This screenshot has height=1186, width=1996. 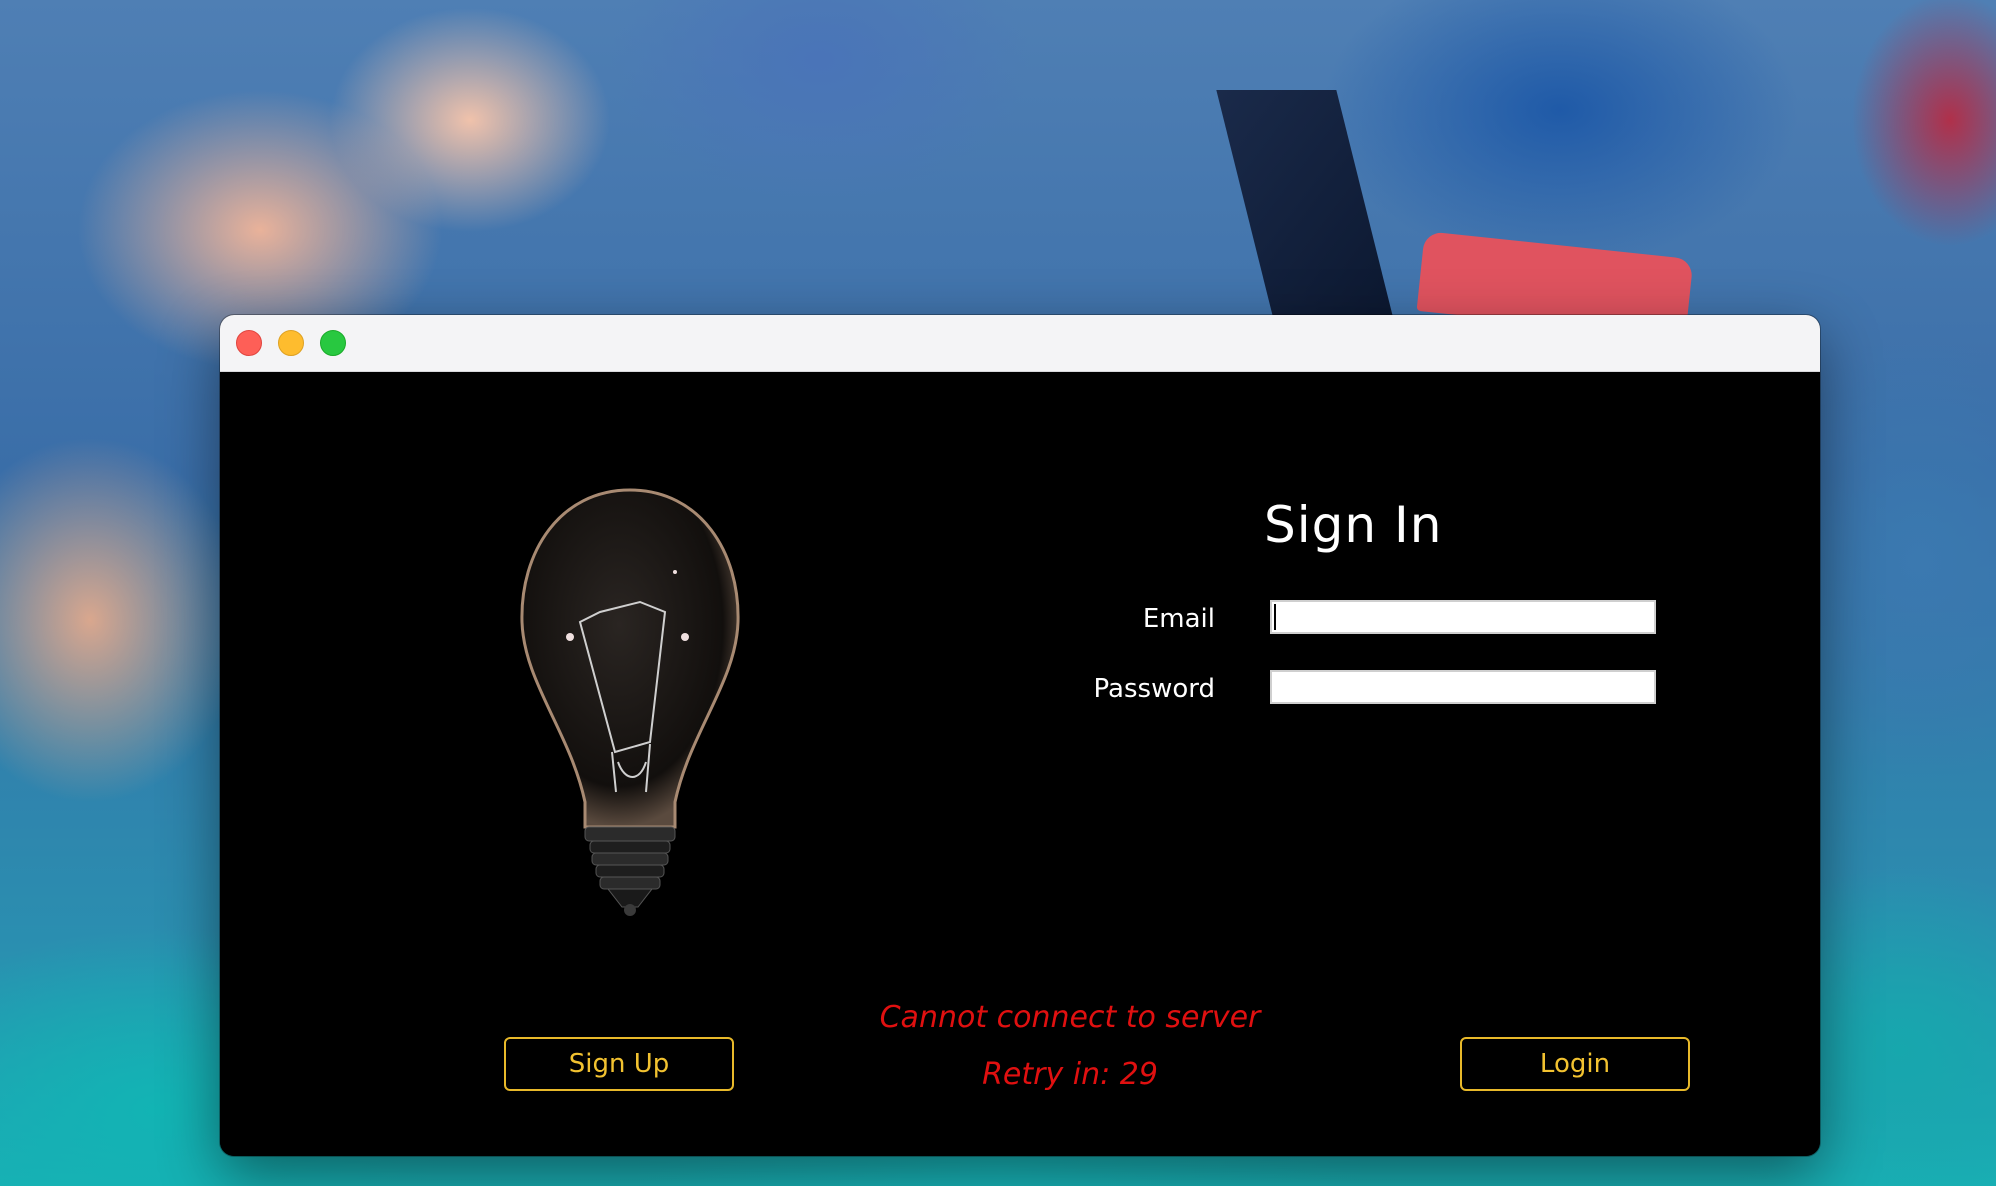 I want to click on wallpaper-boat-mast, so click(x=1305, y=205).